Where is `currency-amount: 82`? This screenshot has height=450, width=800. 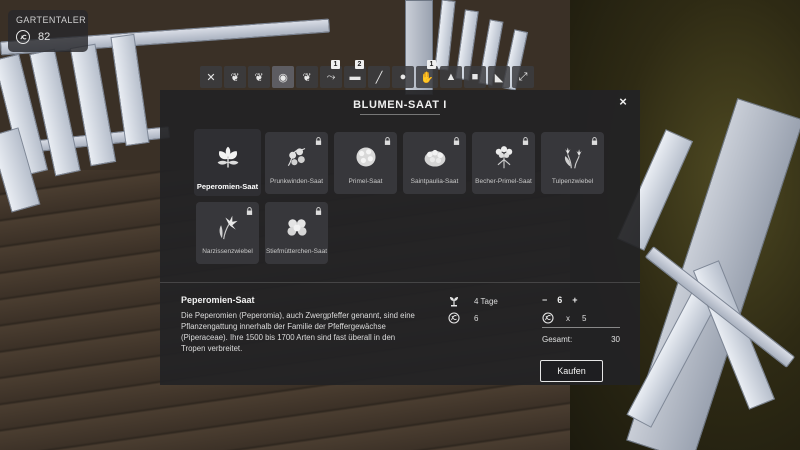 currency-amount: 82 is located at coordinates (44, 37).